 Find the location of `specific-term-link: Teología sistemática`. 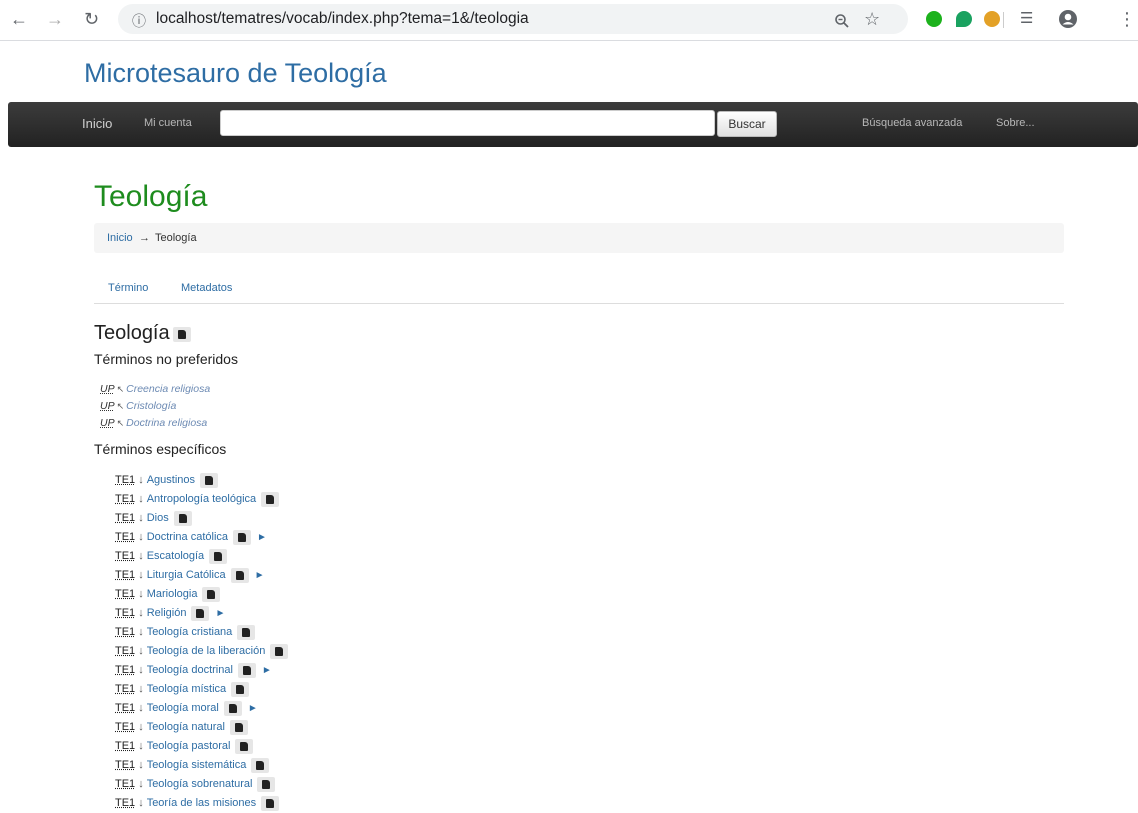

specific-term-link: Teología sistemática is located at coordinates (197, 765).